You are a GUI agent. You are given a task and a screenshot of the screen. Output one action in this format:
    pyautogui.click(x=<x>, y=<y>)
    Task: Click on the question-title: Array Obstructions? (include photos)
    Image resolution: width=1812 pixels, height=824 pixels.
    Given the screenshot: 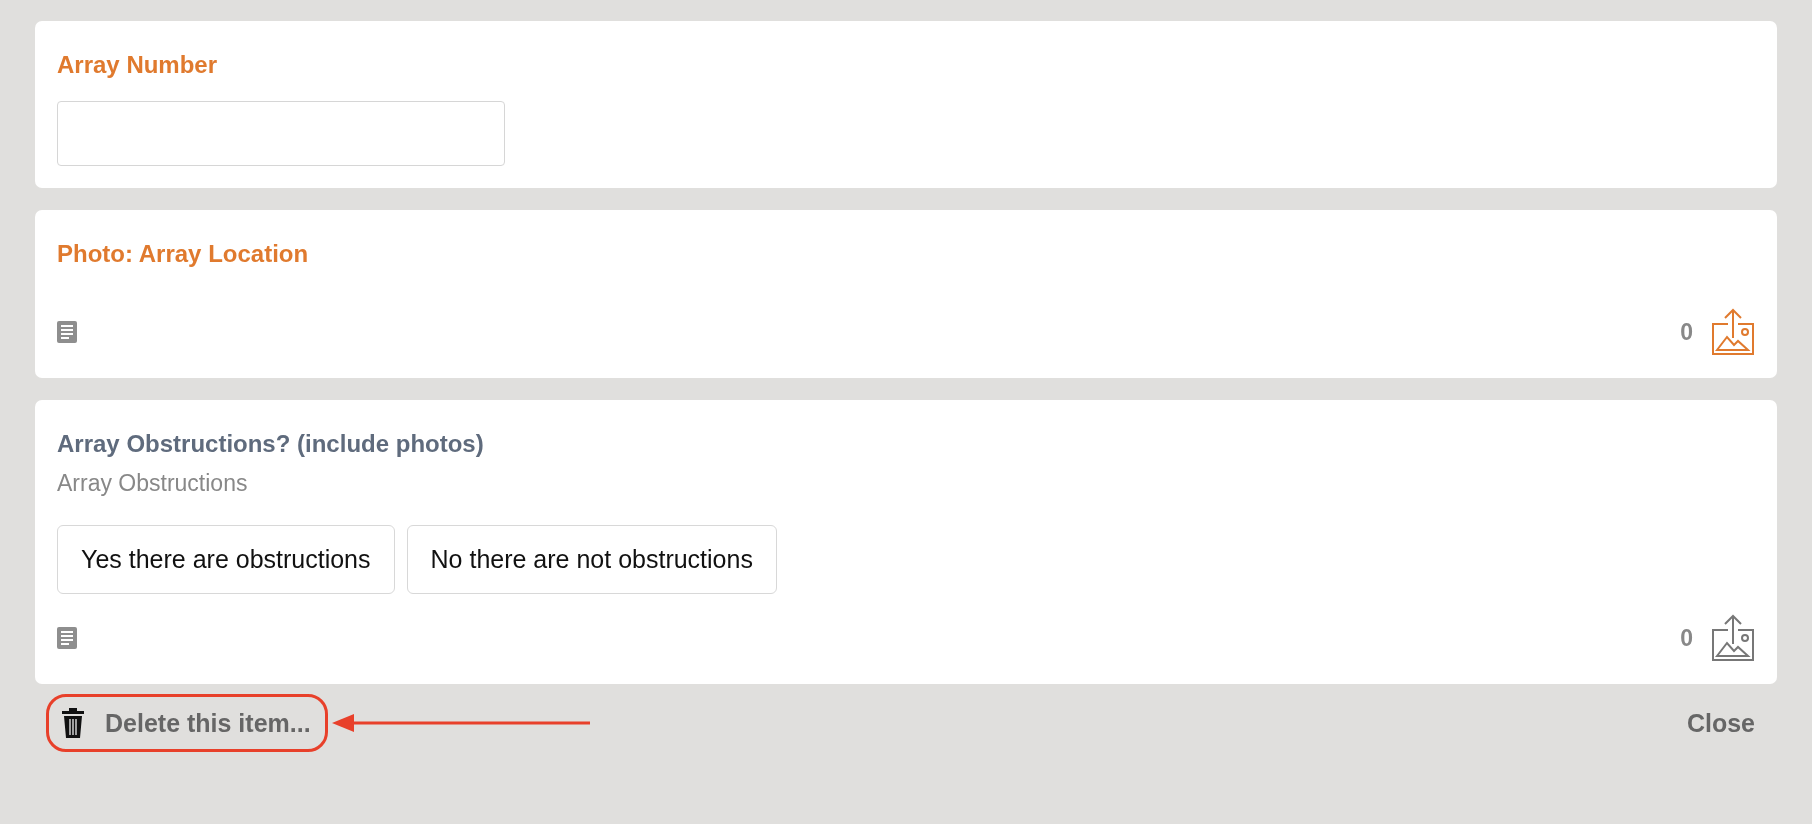 What is the action you would take?
    pyautogui.click(x=271, y=444)
    